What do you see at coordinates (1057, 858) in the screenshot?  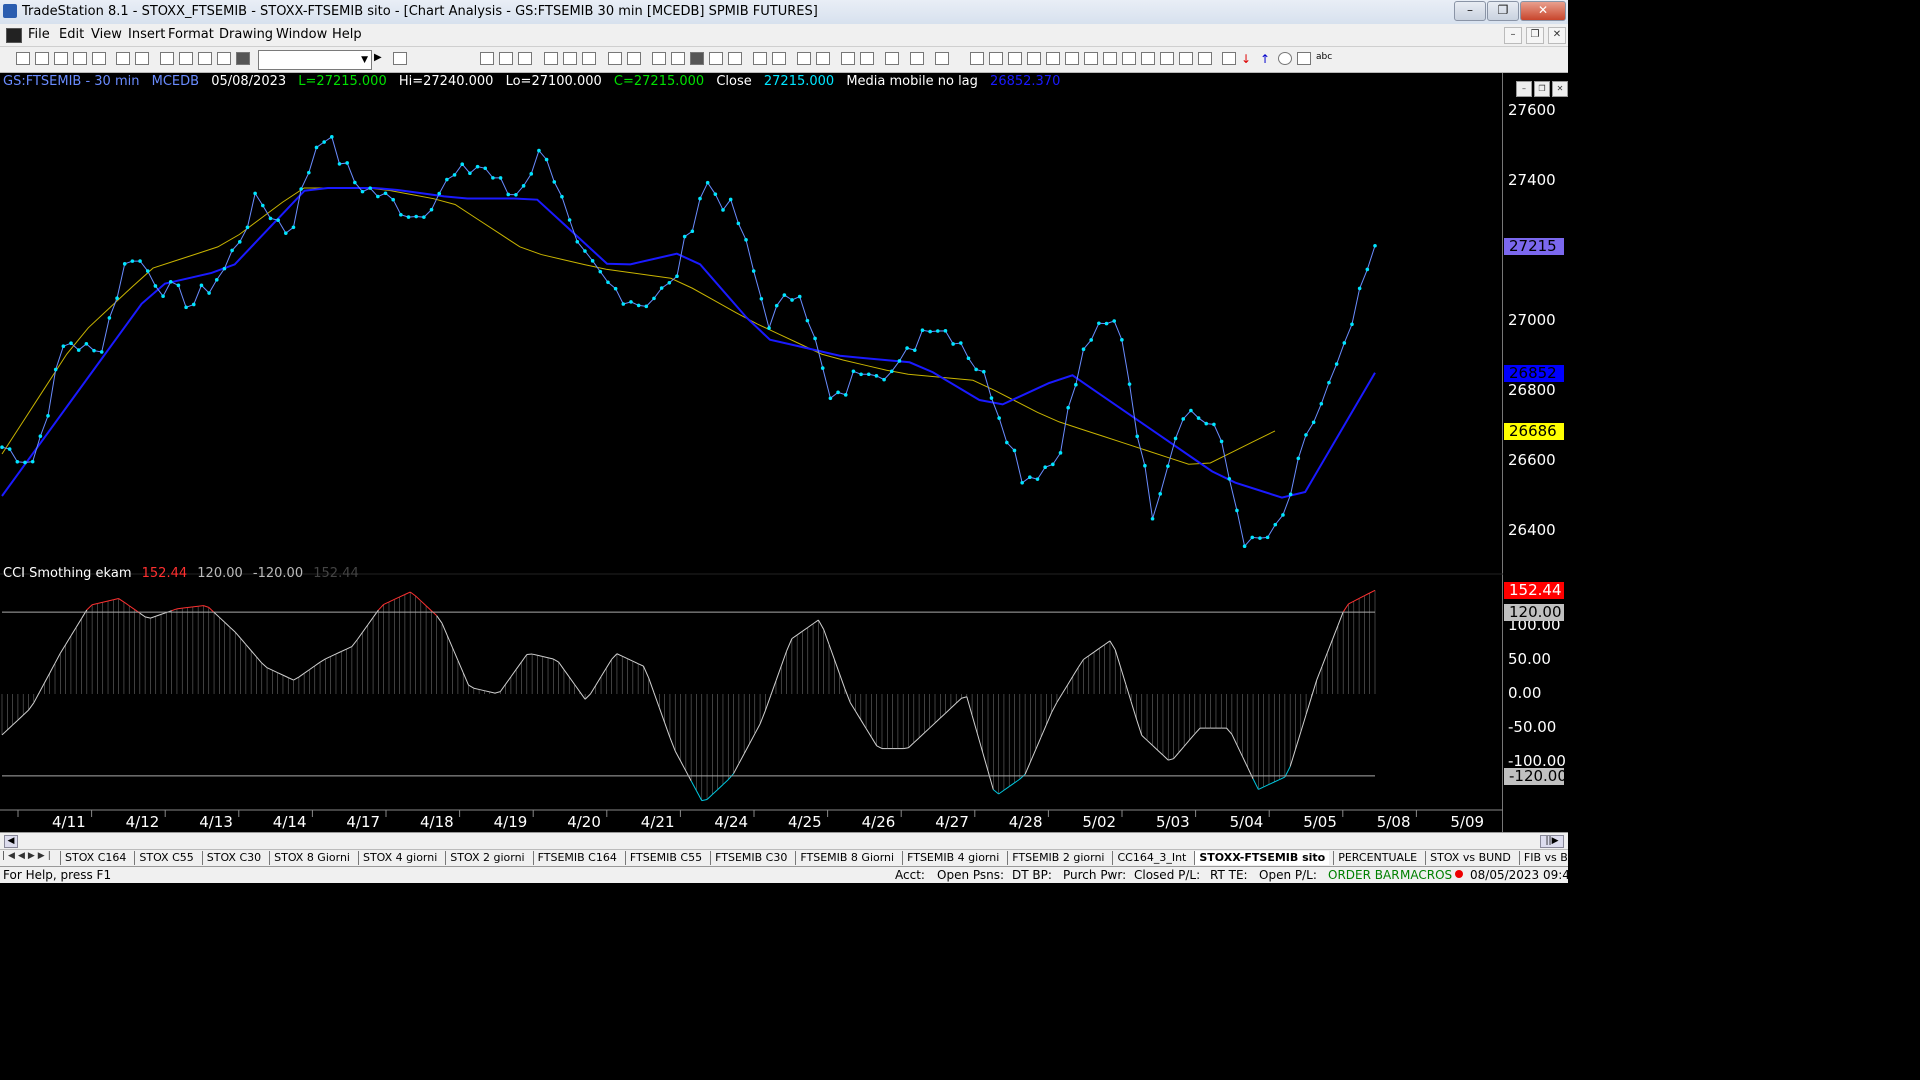 I see `tab-ftsemib-2-giorni: FTSEMIB 2 giorni` at bounding box center [1057, 858].